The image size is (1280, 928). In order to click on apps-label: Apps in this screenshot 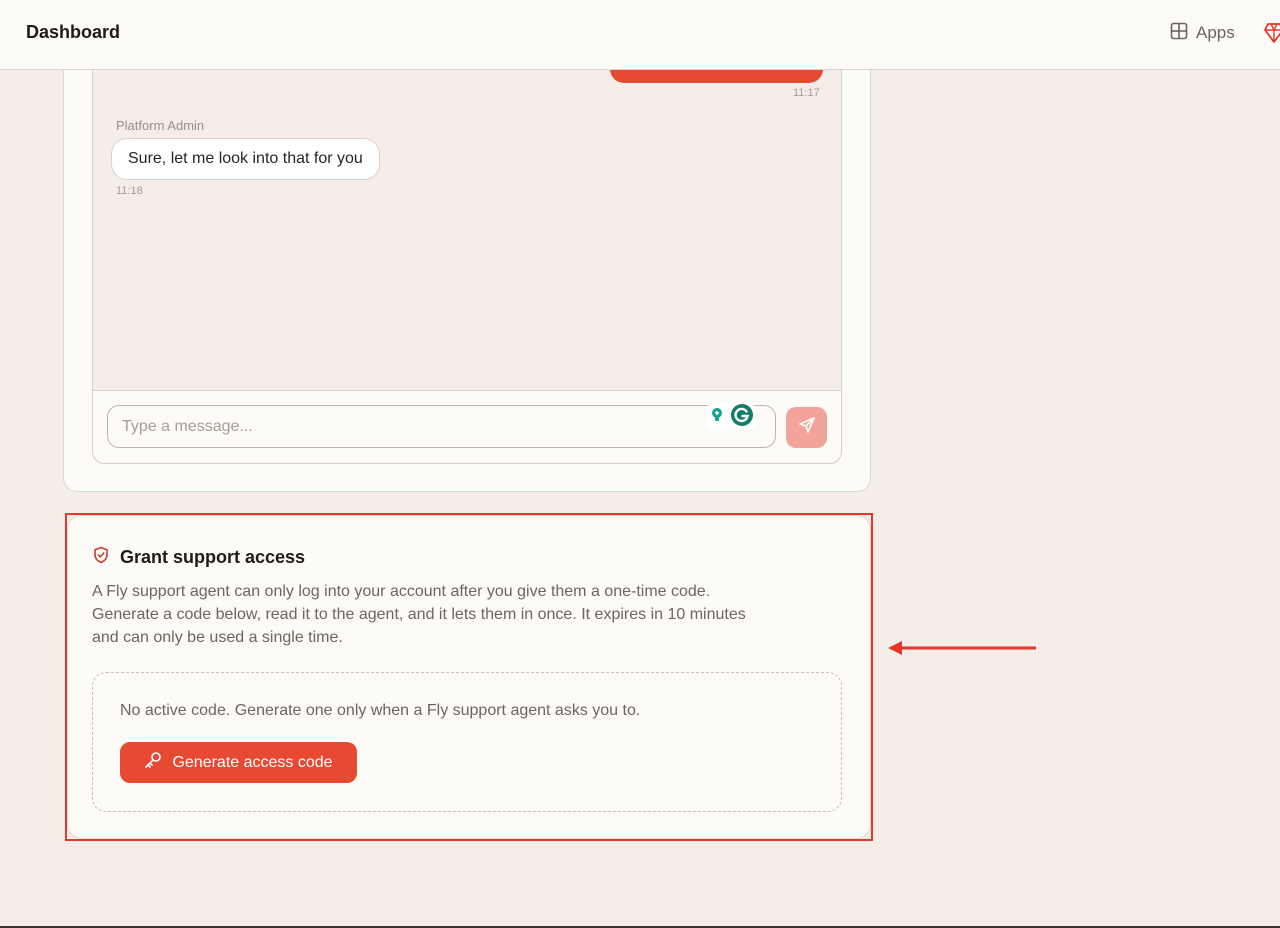, I will do `click(1215, 32)`.